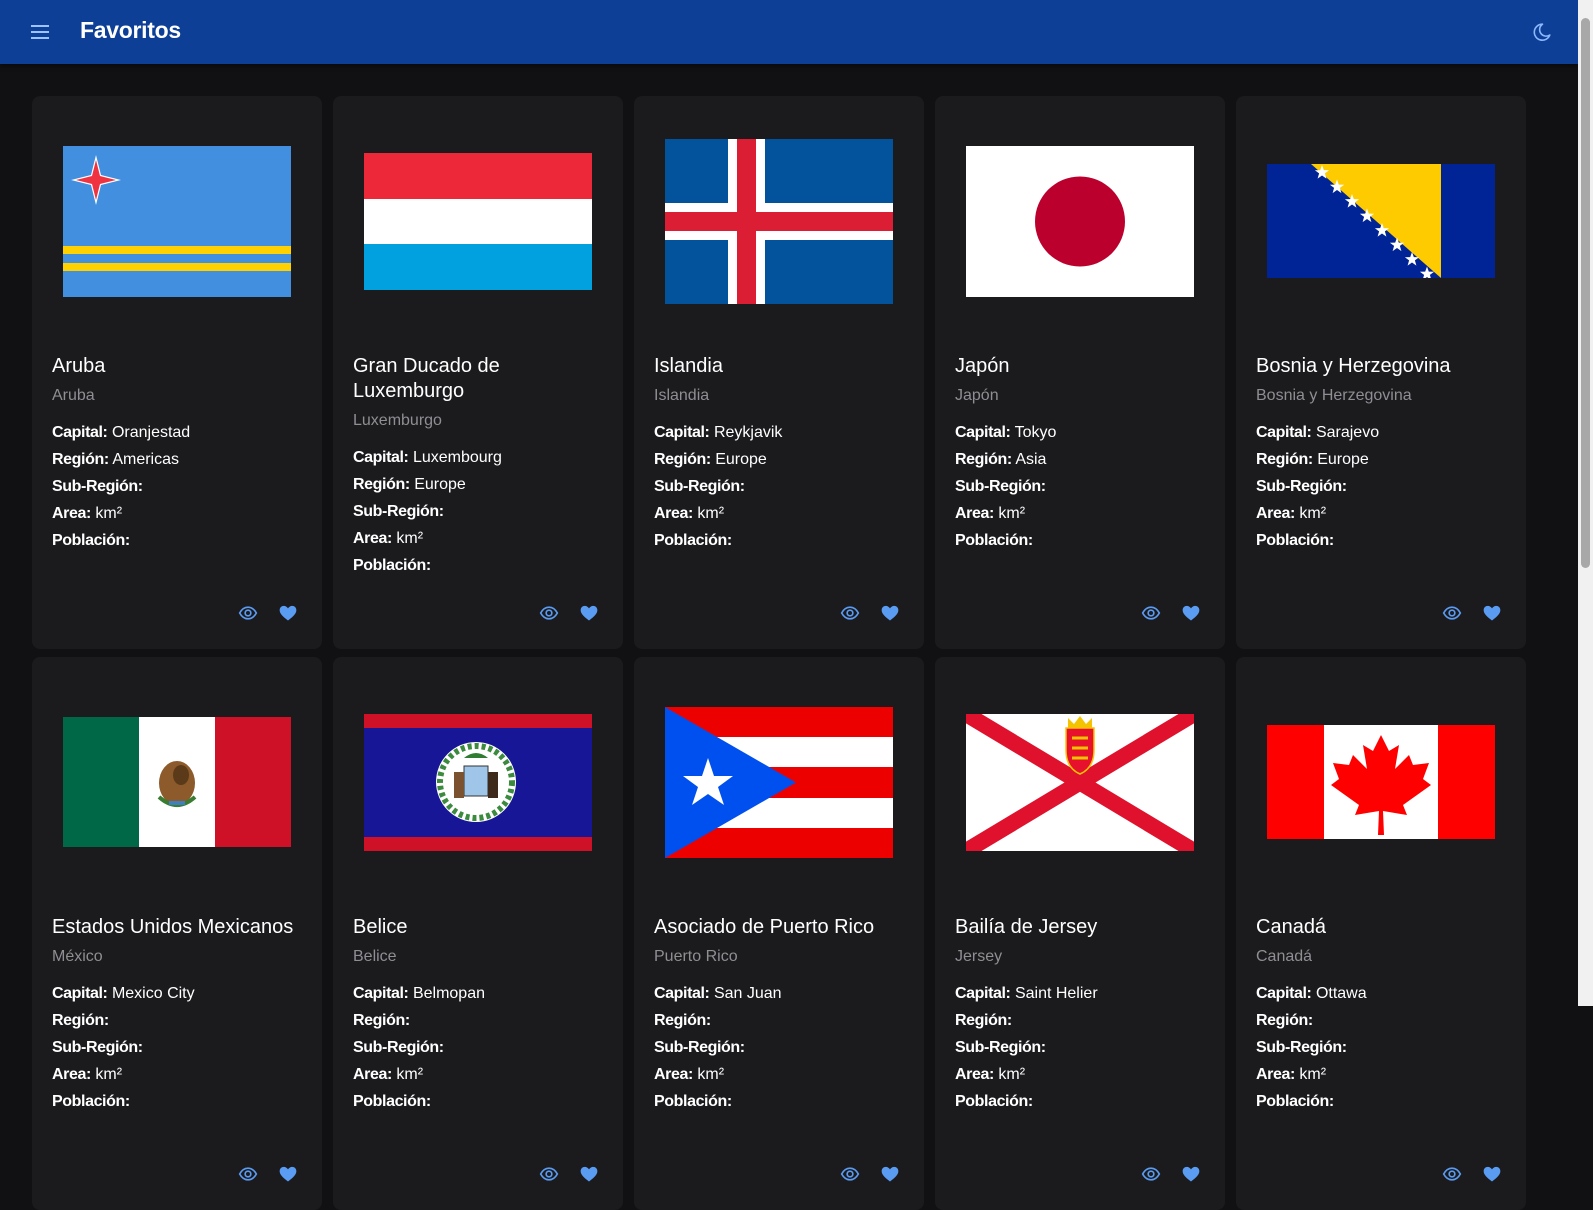 The width and height of the screenshot is (1593, 1210). What do you see at coordinates (179, 993) in the screenshot?
I see `capital-row: Capital: Mexico City` at bounding box center [179, 993].